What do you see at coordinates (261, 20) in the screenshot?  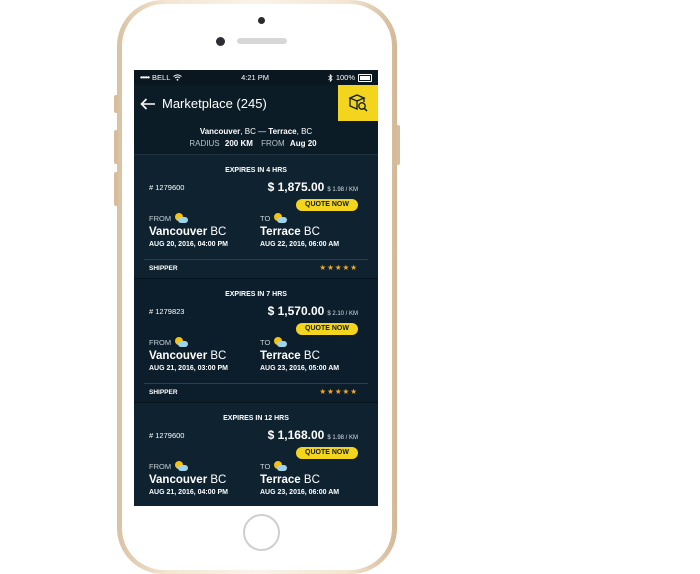 I see `camera-icon` at bounding box center [261, 20].